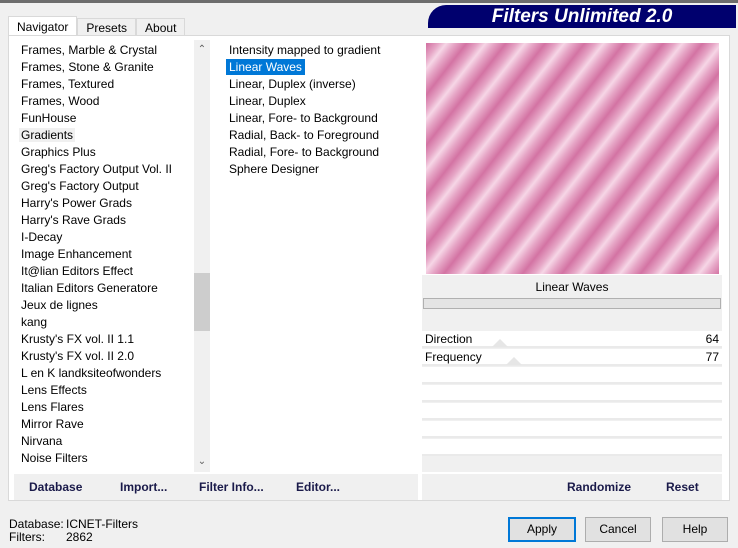 The height and width of the screenshot is (548, 738). I want to click on category-item: Image Enhancement, so click(104, 254).